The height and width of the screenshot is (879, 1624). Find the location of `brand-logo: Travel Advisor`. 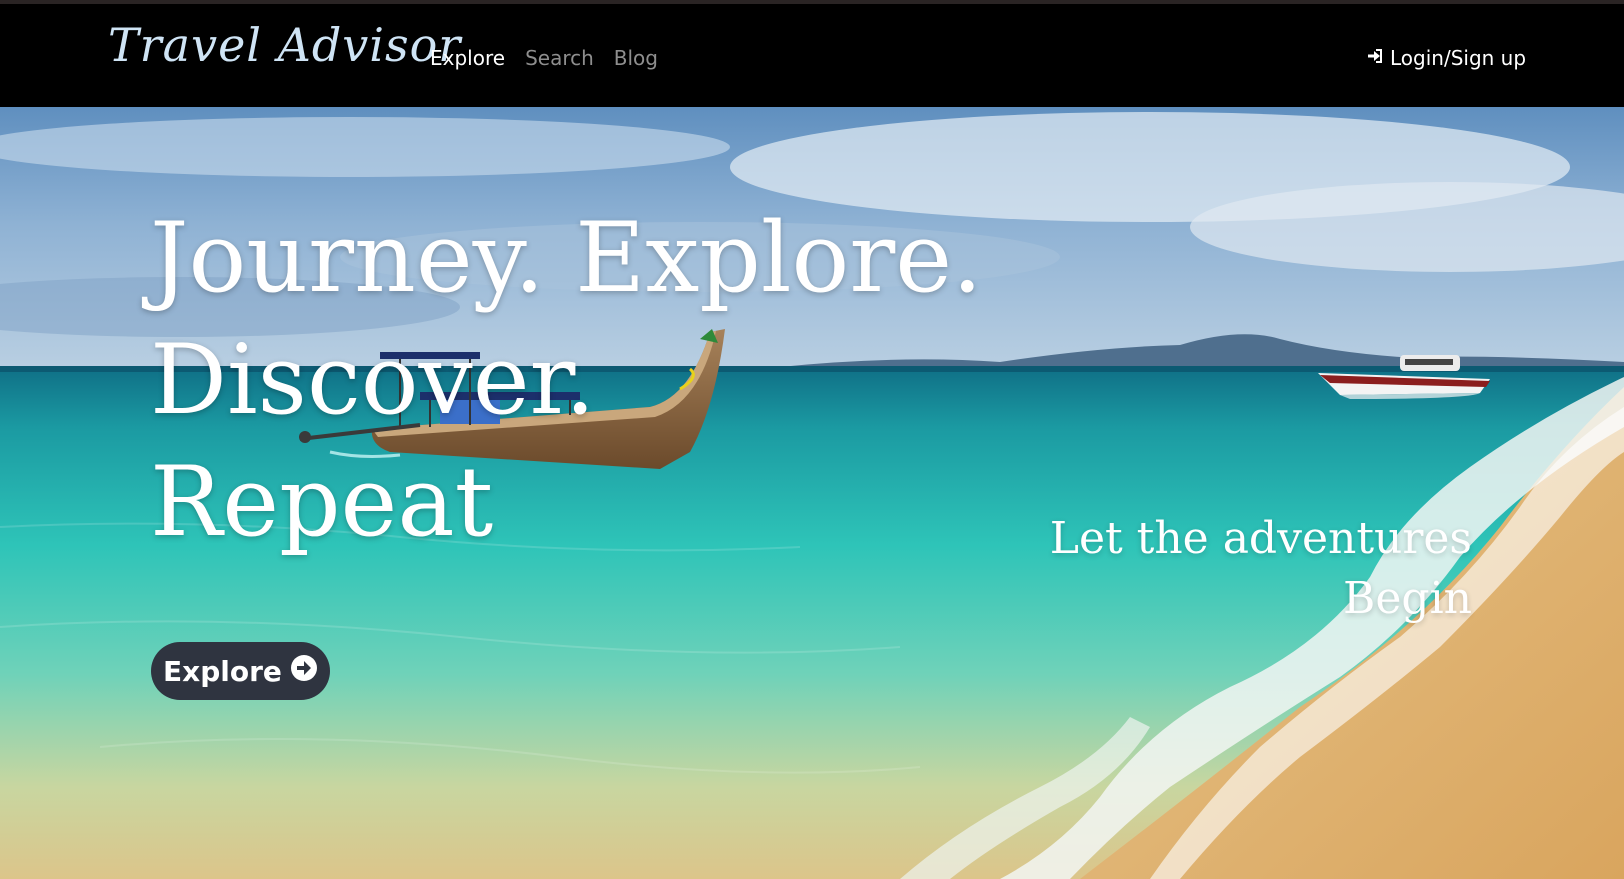

brand-logo: Travel Advisor is located at coordinates (284, 45).